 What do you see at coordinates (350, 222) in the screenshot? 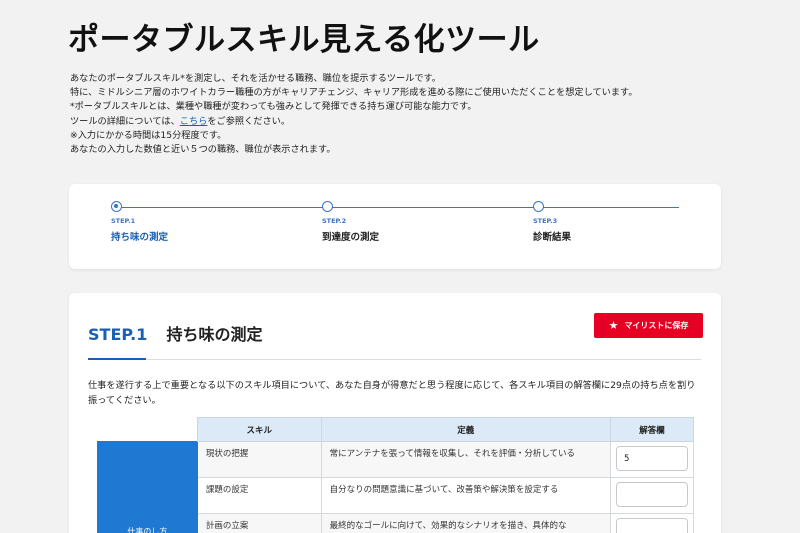
I see `step-2: STEP.2 到達度の測定` at bounding box center [350, 222].